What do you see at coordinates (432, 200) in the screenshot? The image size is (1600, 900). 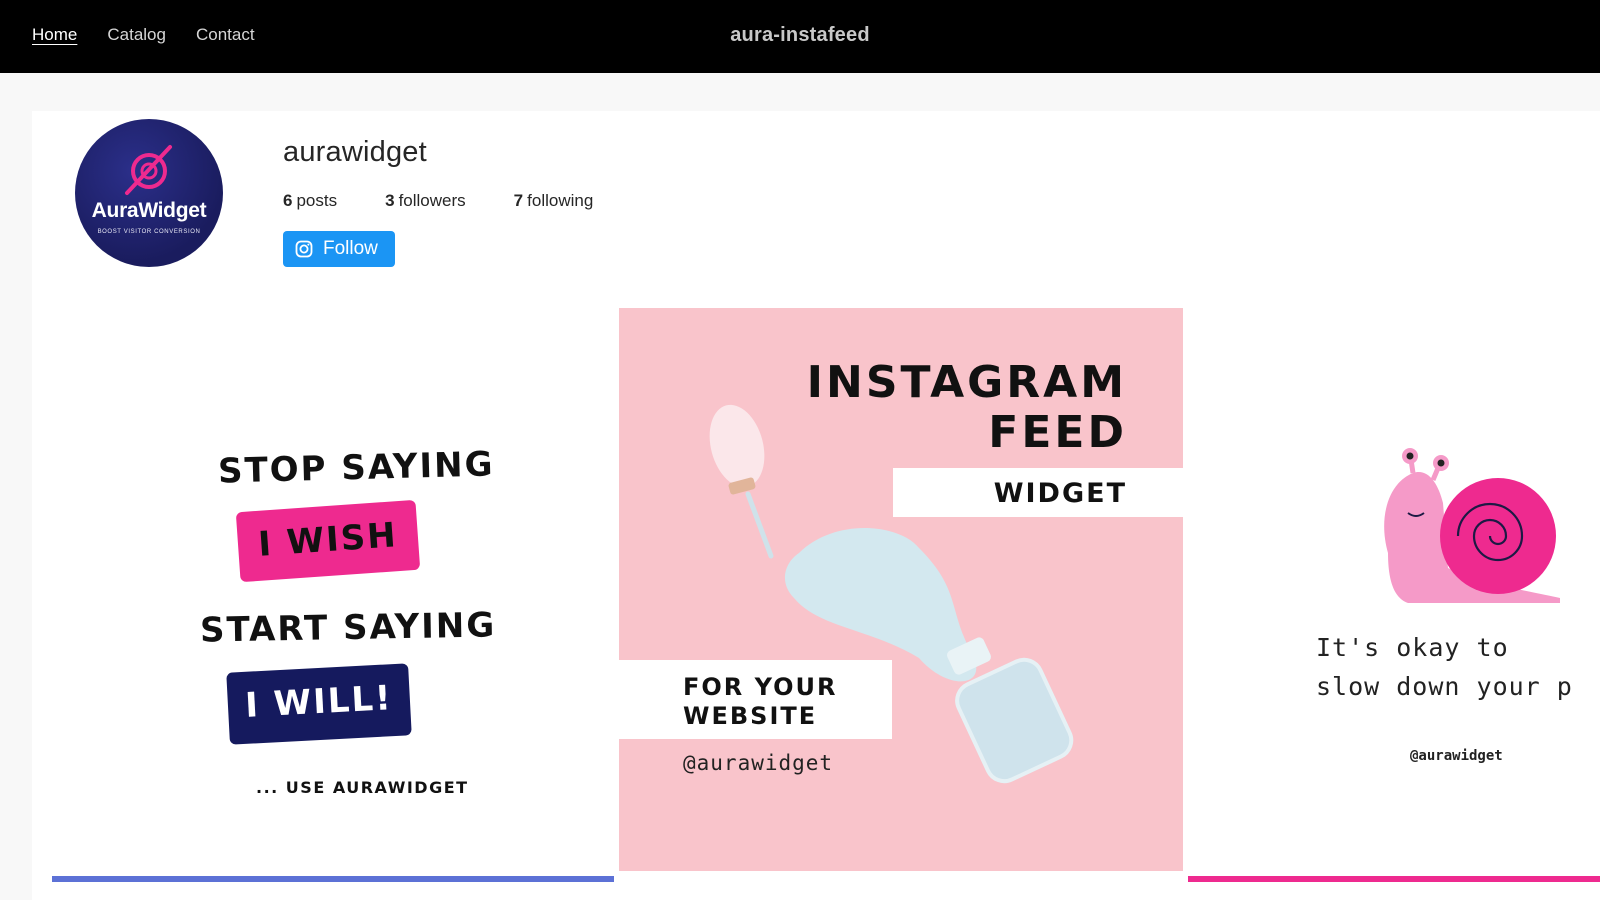 I see `stat-followers-label: followers` at bounding box center [432, 200].